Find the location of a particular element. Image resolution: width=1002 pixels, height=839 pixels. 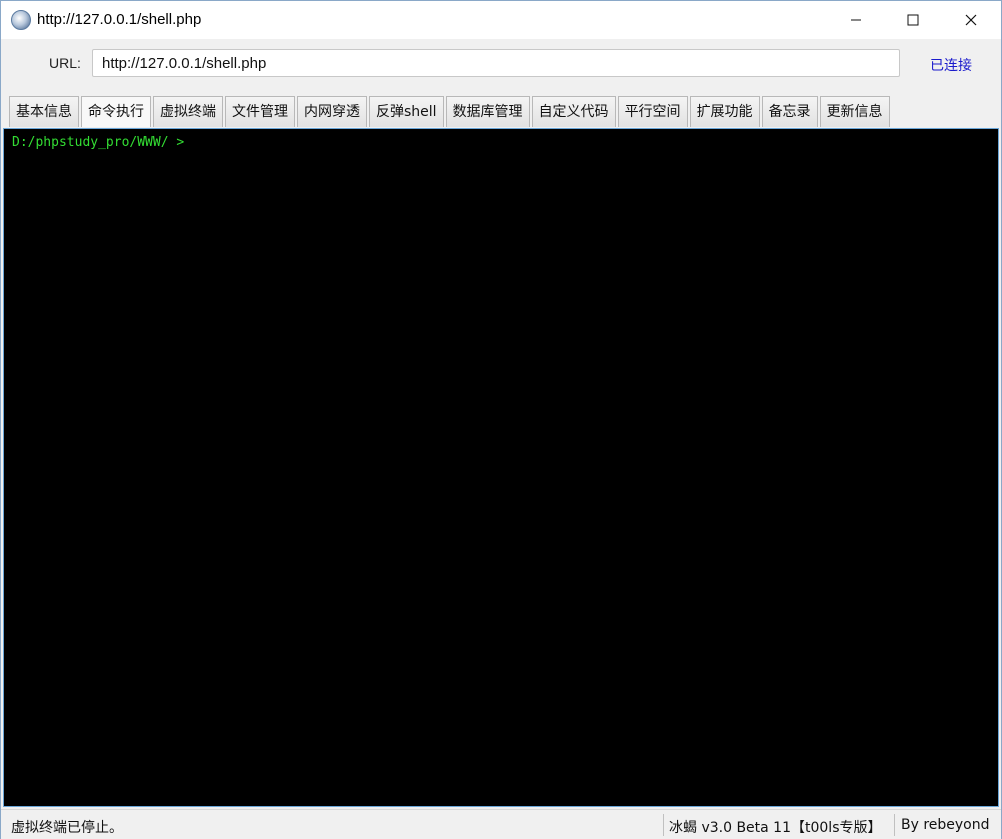

maximize-button is located at coordinates (913, 20).